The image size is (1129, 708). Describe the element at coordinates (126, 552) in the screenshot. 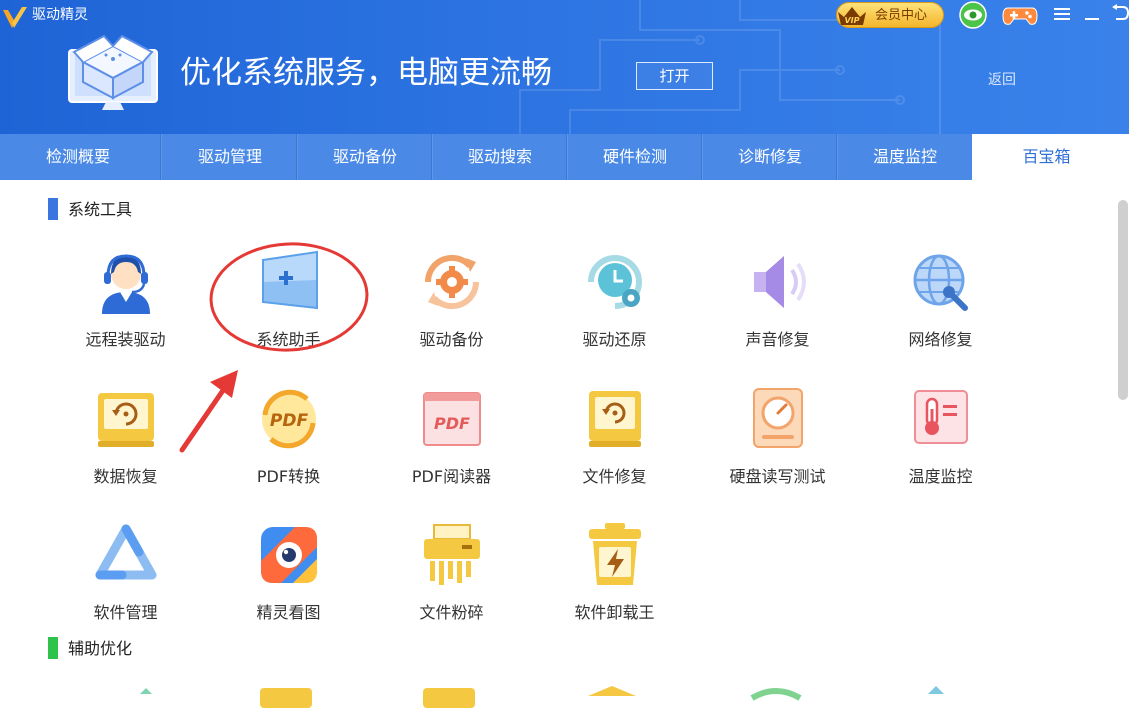

I see `triangle-icon` at that location.